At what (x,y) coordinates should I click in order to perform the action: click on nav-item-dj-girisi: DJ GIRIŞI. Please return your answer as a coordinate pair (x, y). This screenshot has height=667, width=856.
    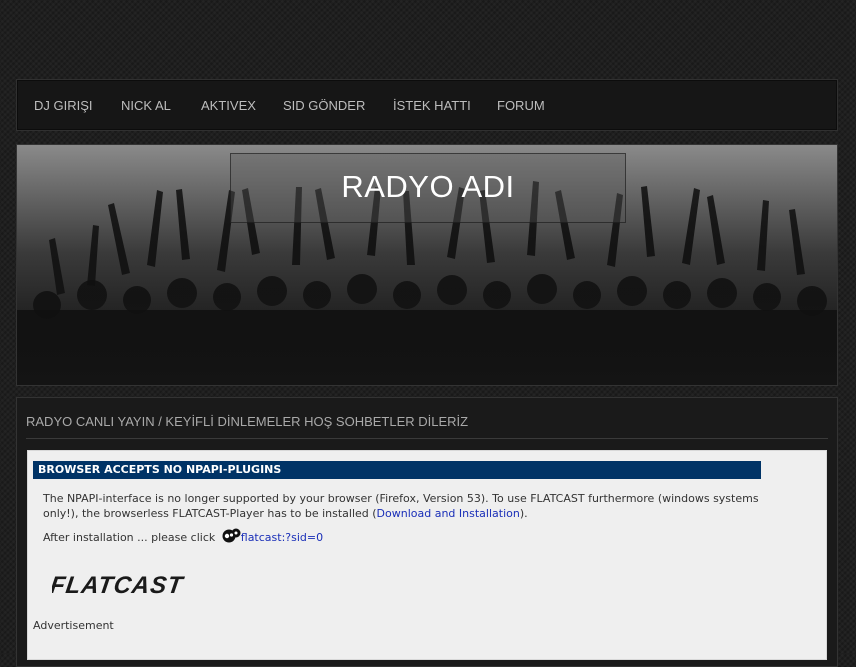
    Looking at the image, I should click on (63, 105).